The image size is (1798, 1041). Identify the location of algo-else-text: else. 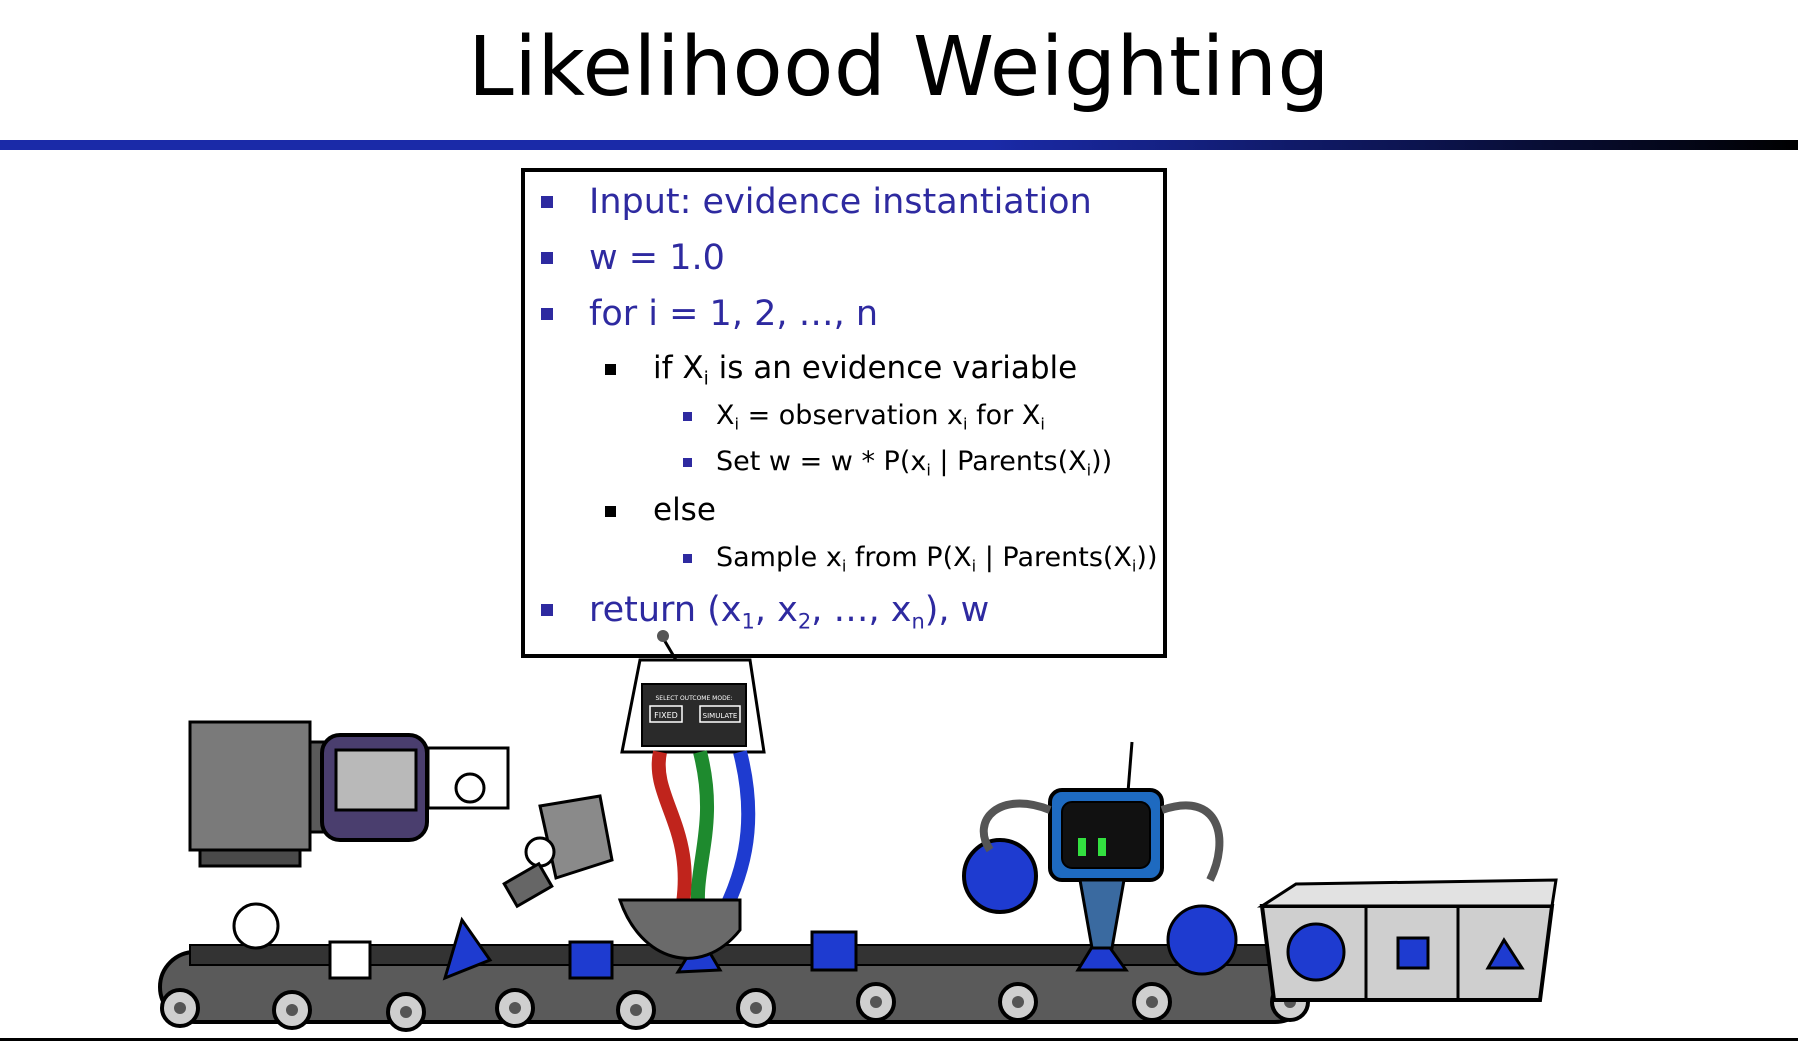
(684, 510).